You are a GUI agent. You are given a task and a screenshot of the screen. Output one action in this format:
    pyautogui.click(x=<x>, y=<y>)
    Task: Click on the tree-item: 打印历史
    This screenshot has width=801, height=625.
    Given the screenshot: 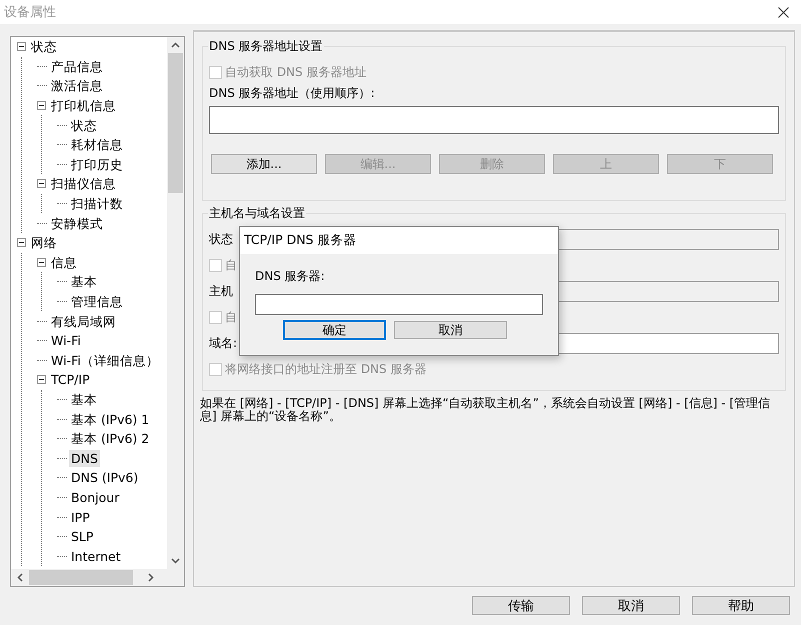 What is the action you would take?
    pyautogui.click(x=97, y=164)
    